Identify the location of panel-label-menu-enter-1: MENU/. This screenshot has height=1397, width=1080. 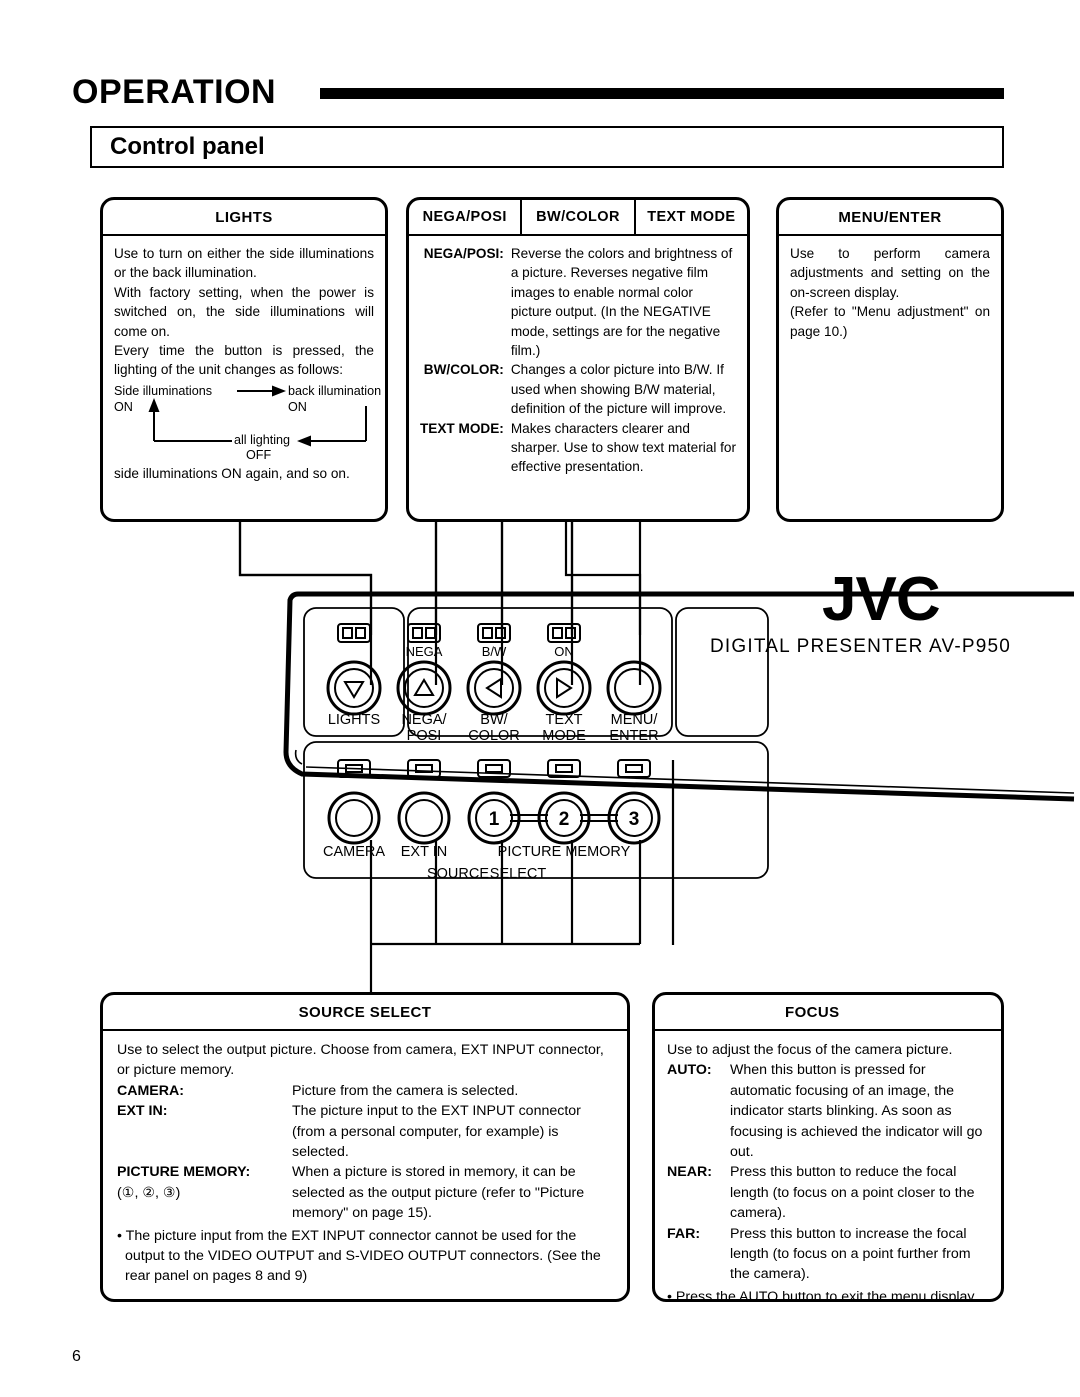
(635, 720).